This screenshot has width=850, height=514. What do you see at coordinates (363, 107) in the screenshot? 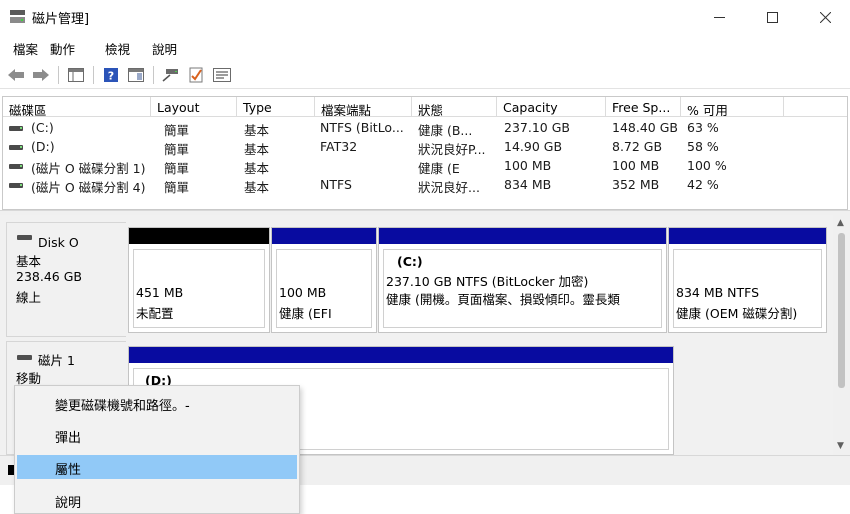
I see `column-header-file-system: 檔案端點` at bounding box center [363, 107].